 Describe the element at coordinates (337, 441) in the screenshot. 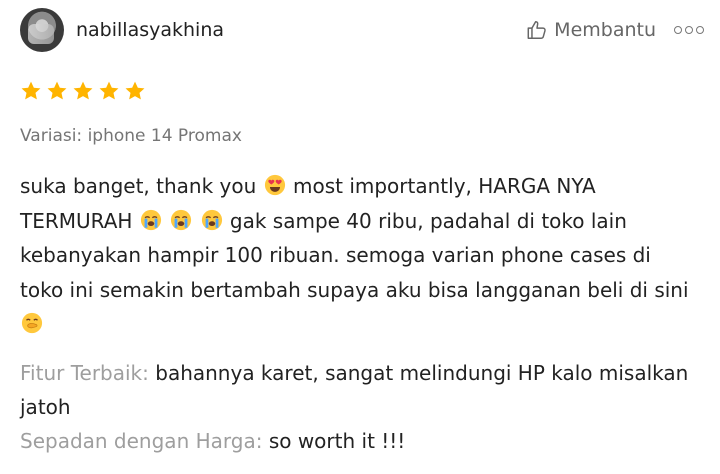

I see `value-for-money-value: so worth it !!!` at that location.